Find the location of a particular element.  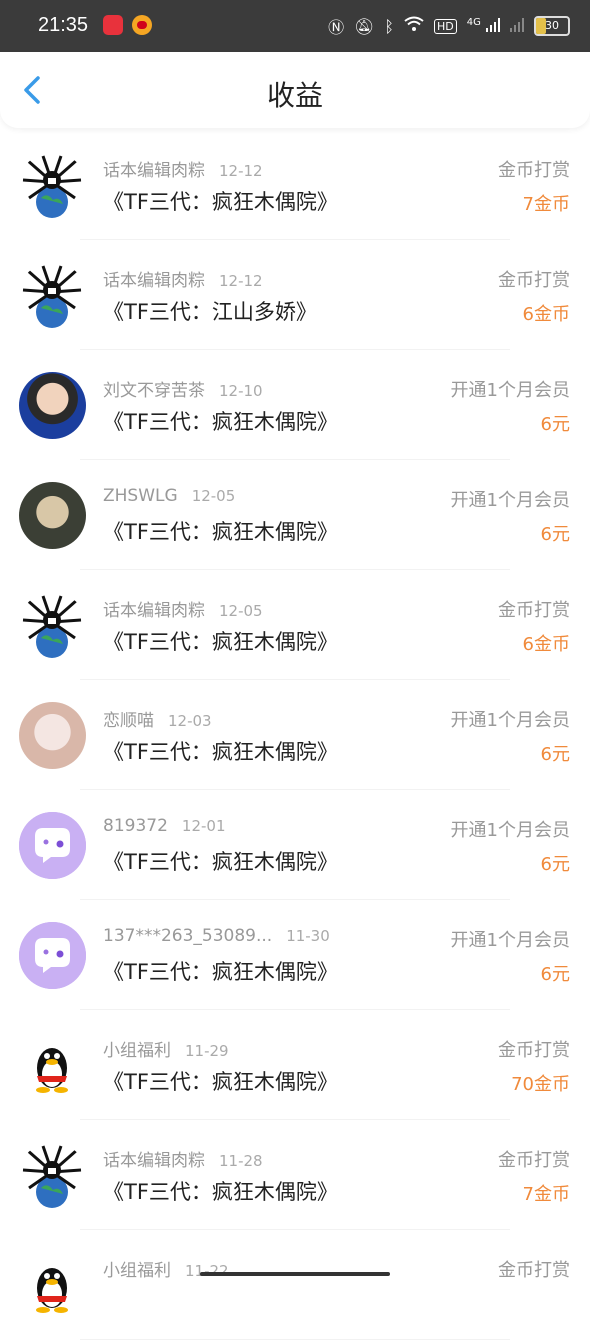

book-title: 《TF三代：江山多娇》 is located at coordinates (210, 312).